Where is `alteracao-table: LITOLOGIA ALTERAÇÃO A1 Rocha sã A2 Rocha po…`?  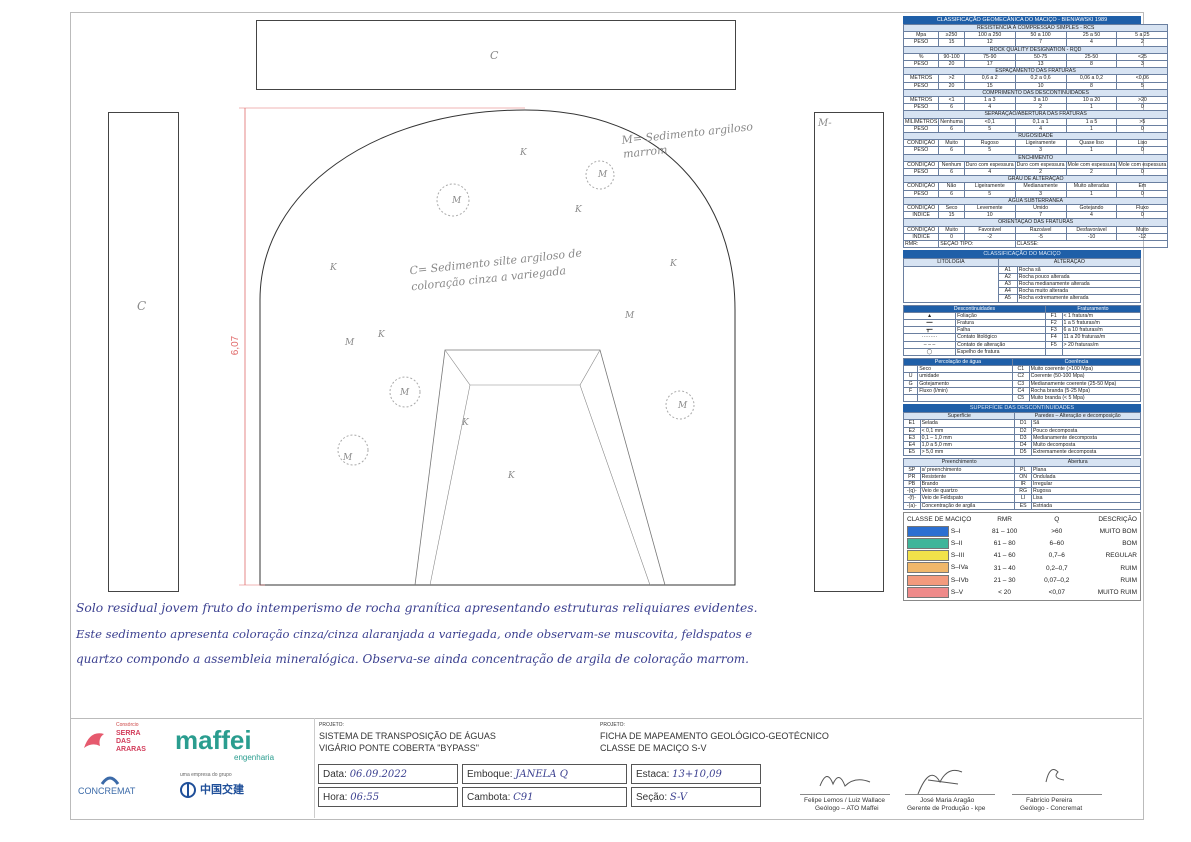 alteracao-table: LITOLOGIA ALTERAÇÃO A1 Rocha sã A2 Rocha po… is located at coordinates (1022, 280).